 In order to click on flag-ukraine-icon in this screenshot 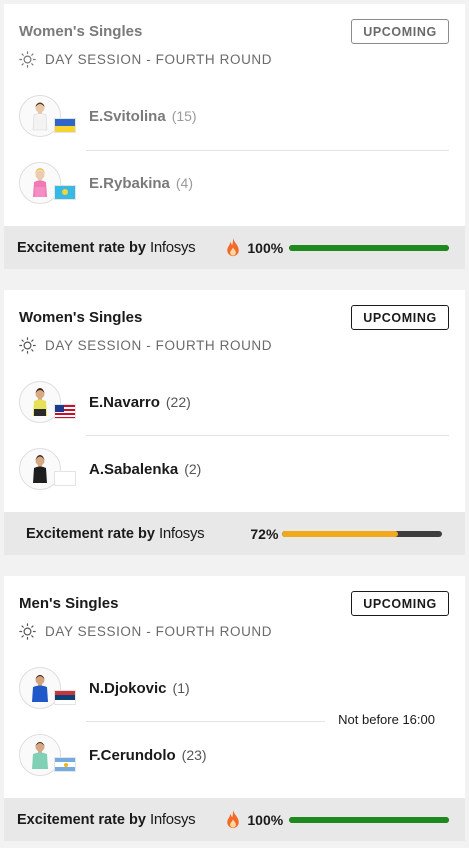, I will do `click(65, 125)`.